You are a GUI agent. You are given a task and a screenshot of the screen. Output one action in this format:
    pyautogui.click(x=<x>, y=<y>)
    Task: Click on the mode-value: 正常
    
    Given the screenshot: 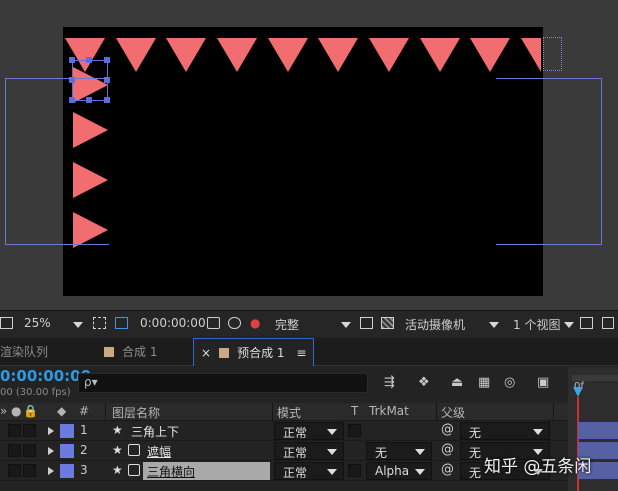 What is the action you would take?
    pyautogui.click(x=295, y=453)
    